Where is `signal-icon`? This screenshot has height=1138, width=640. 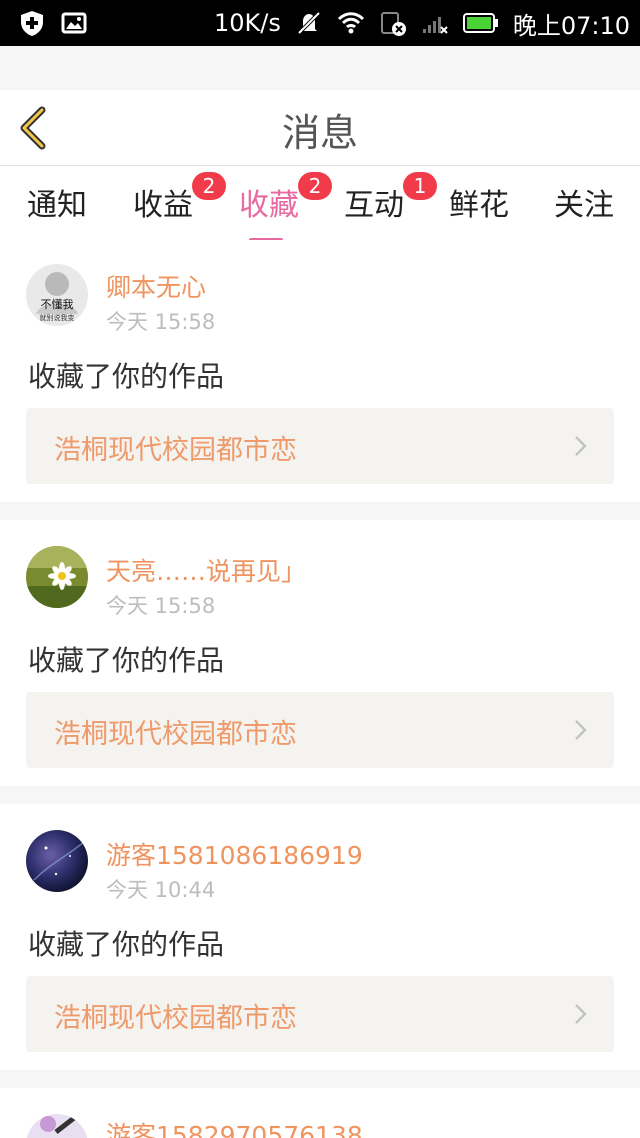
signal-icon is located at coordinates (435, 25).